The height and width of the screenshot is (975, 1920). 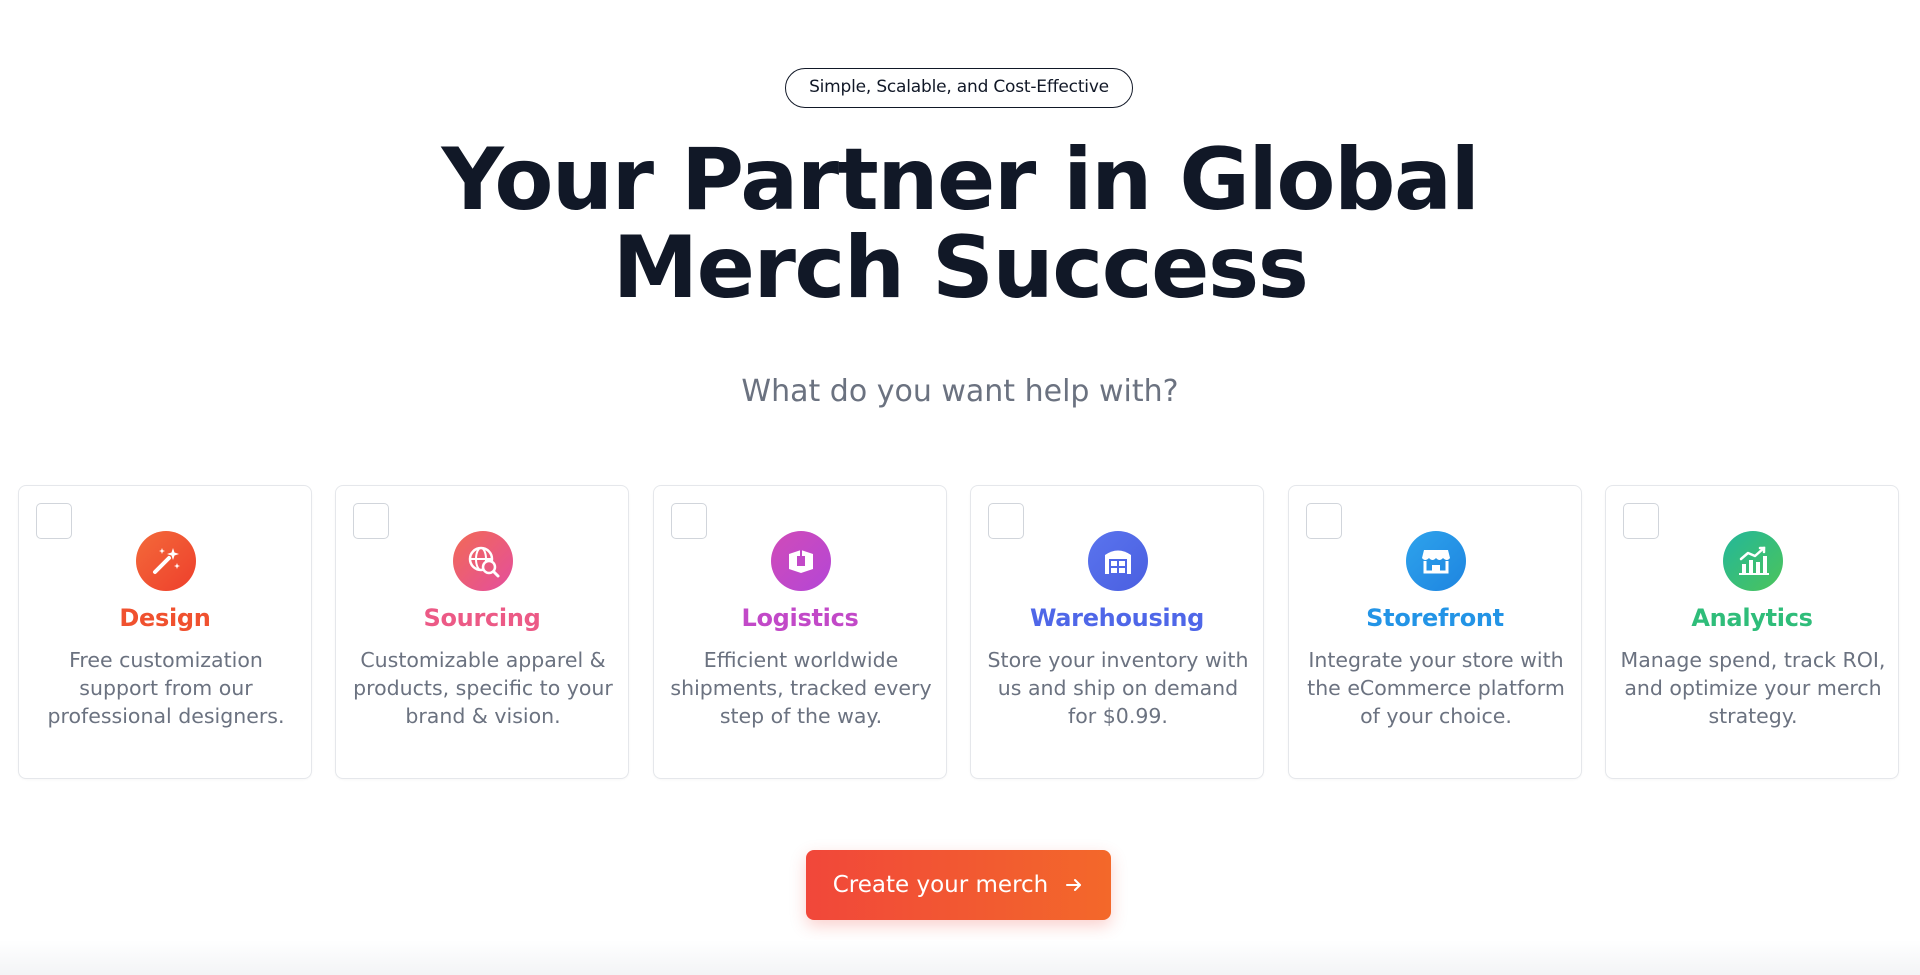 What do you see at coordinates (54, 521) in the screenshot?
I see `design-checkbox` at bounding box center [54, 521].